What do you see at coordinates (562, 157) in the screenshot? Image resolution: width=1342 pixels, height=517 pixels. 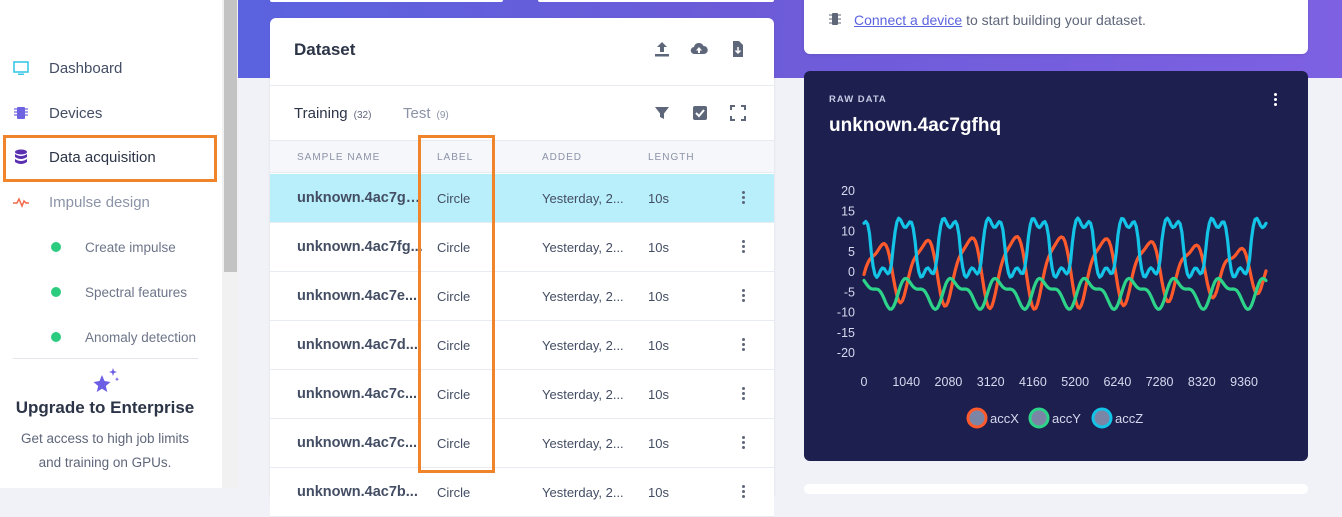 I see `column-header: ADDED` at bounding box center [562, 157].